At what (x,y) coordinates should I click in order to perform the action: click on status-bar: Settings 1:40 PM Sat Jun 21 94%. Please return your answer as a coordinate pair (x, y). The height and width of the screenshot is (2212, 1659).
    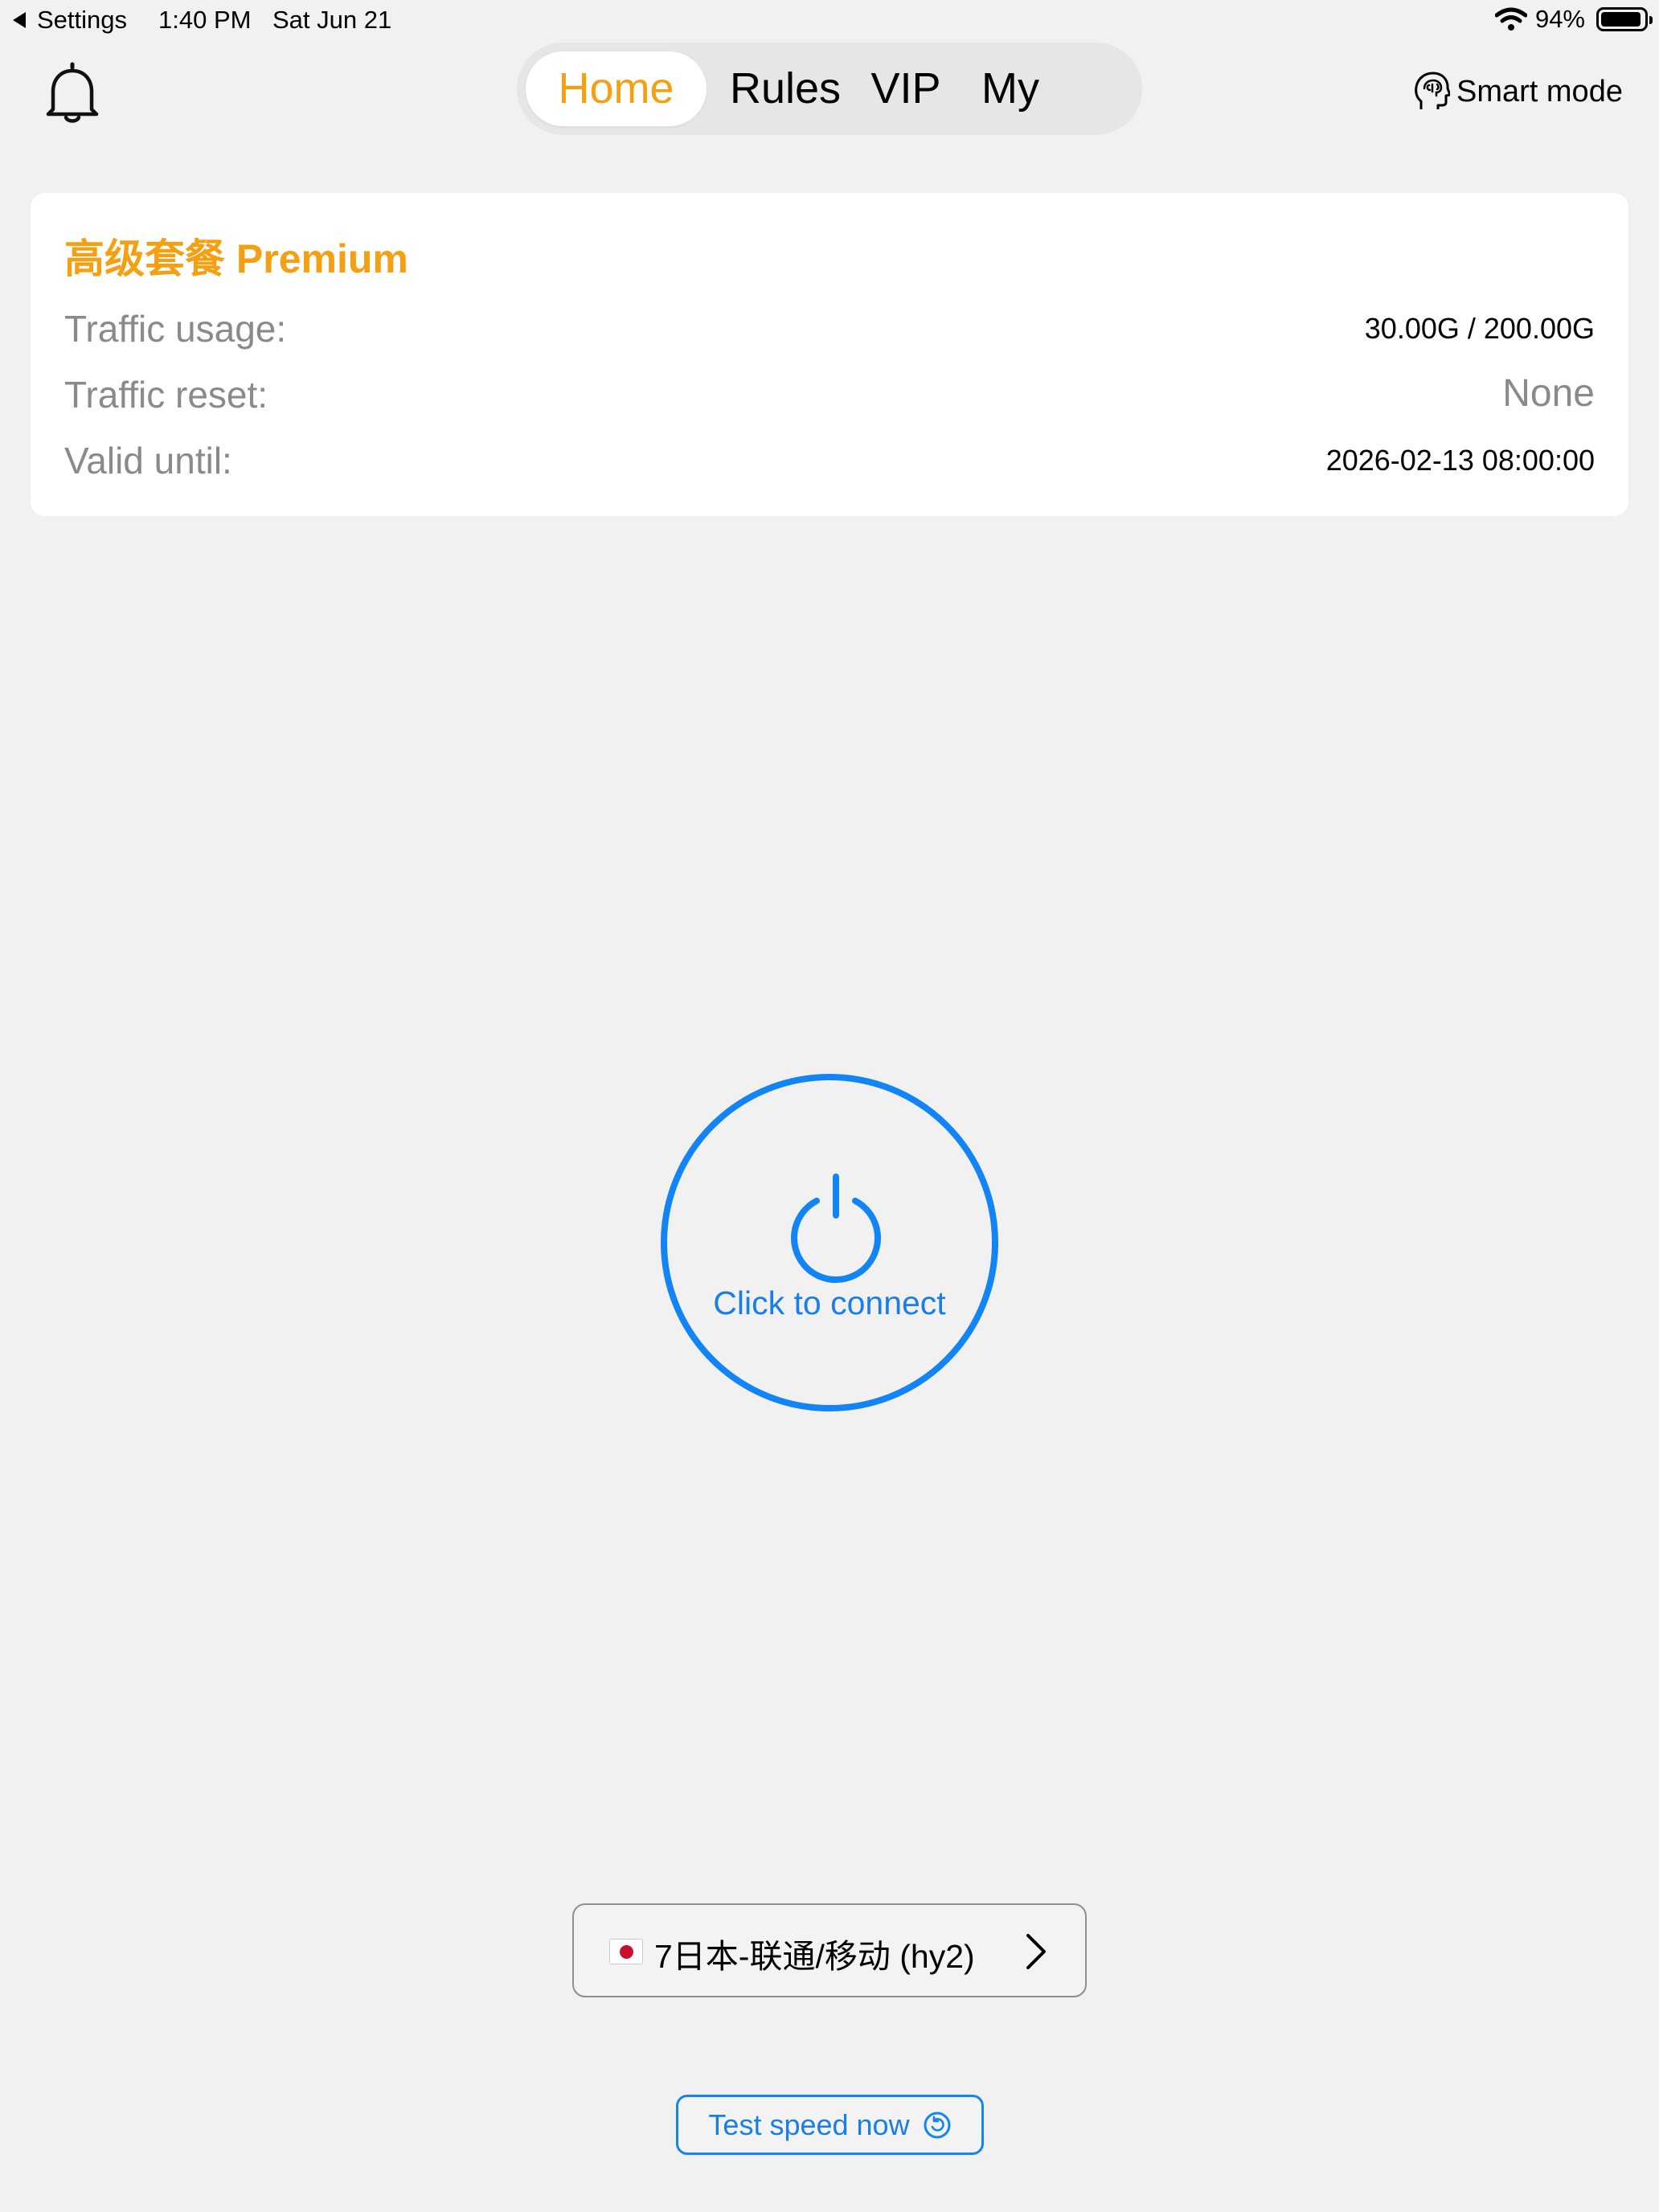
    Looking at the image, I should click on (829, 21).